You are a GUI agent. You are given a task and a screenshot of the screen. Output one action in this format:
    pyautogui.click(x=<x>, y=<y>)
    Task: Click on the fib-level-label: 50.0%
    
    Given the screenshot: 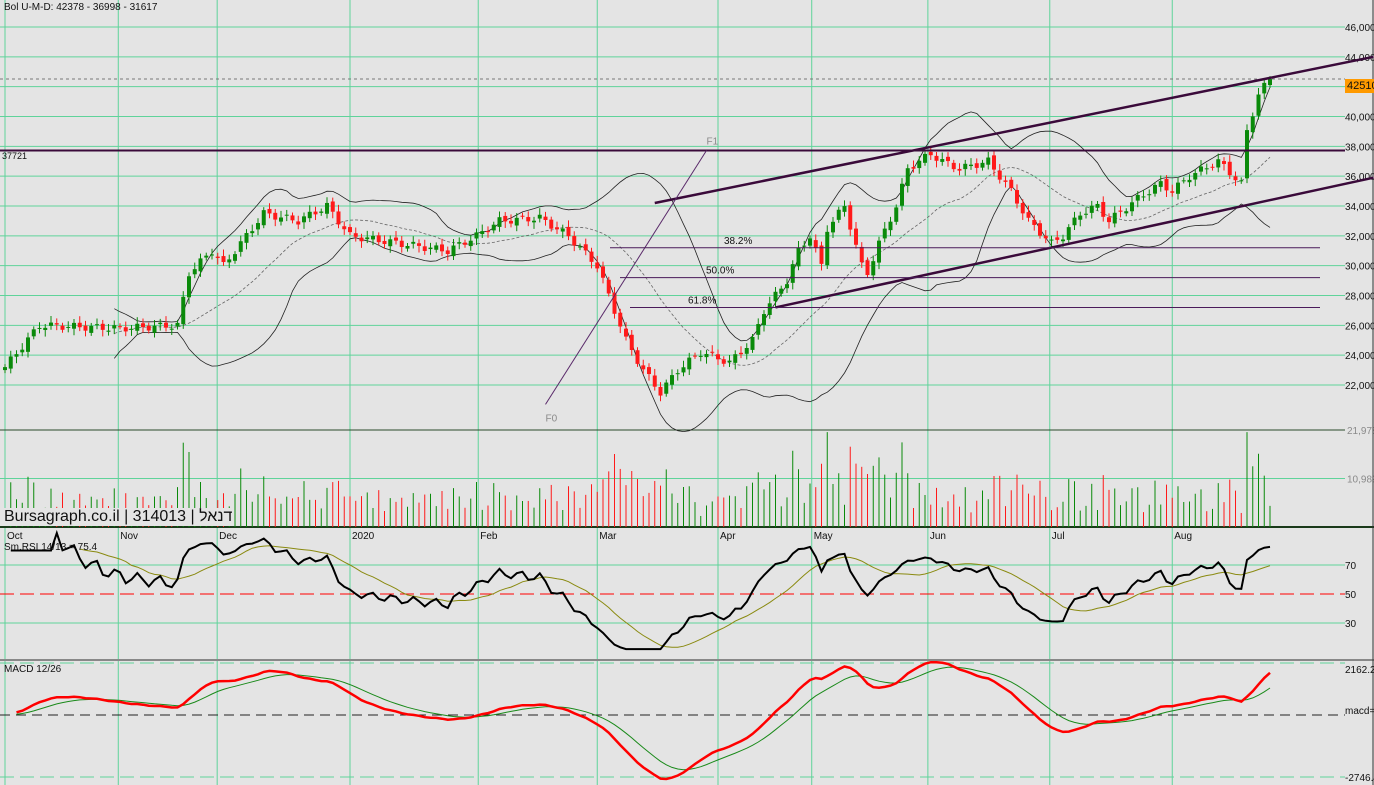 What is the action you would take?
    pyautogui.click(x=720, y=271)
    